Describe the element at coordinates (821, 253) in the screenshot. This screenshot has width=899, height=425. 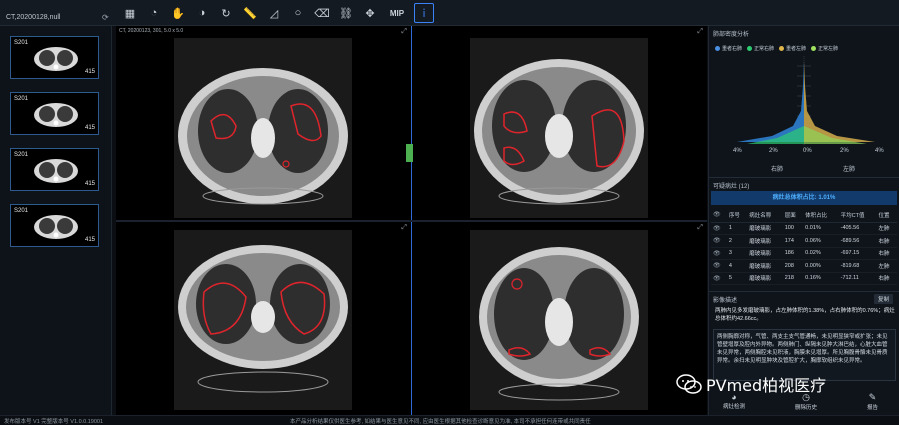
I see `table-cell: 0.02%` at that location.